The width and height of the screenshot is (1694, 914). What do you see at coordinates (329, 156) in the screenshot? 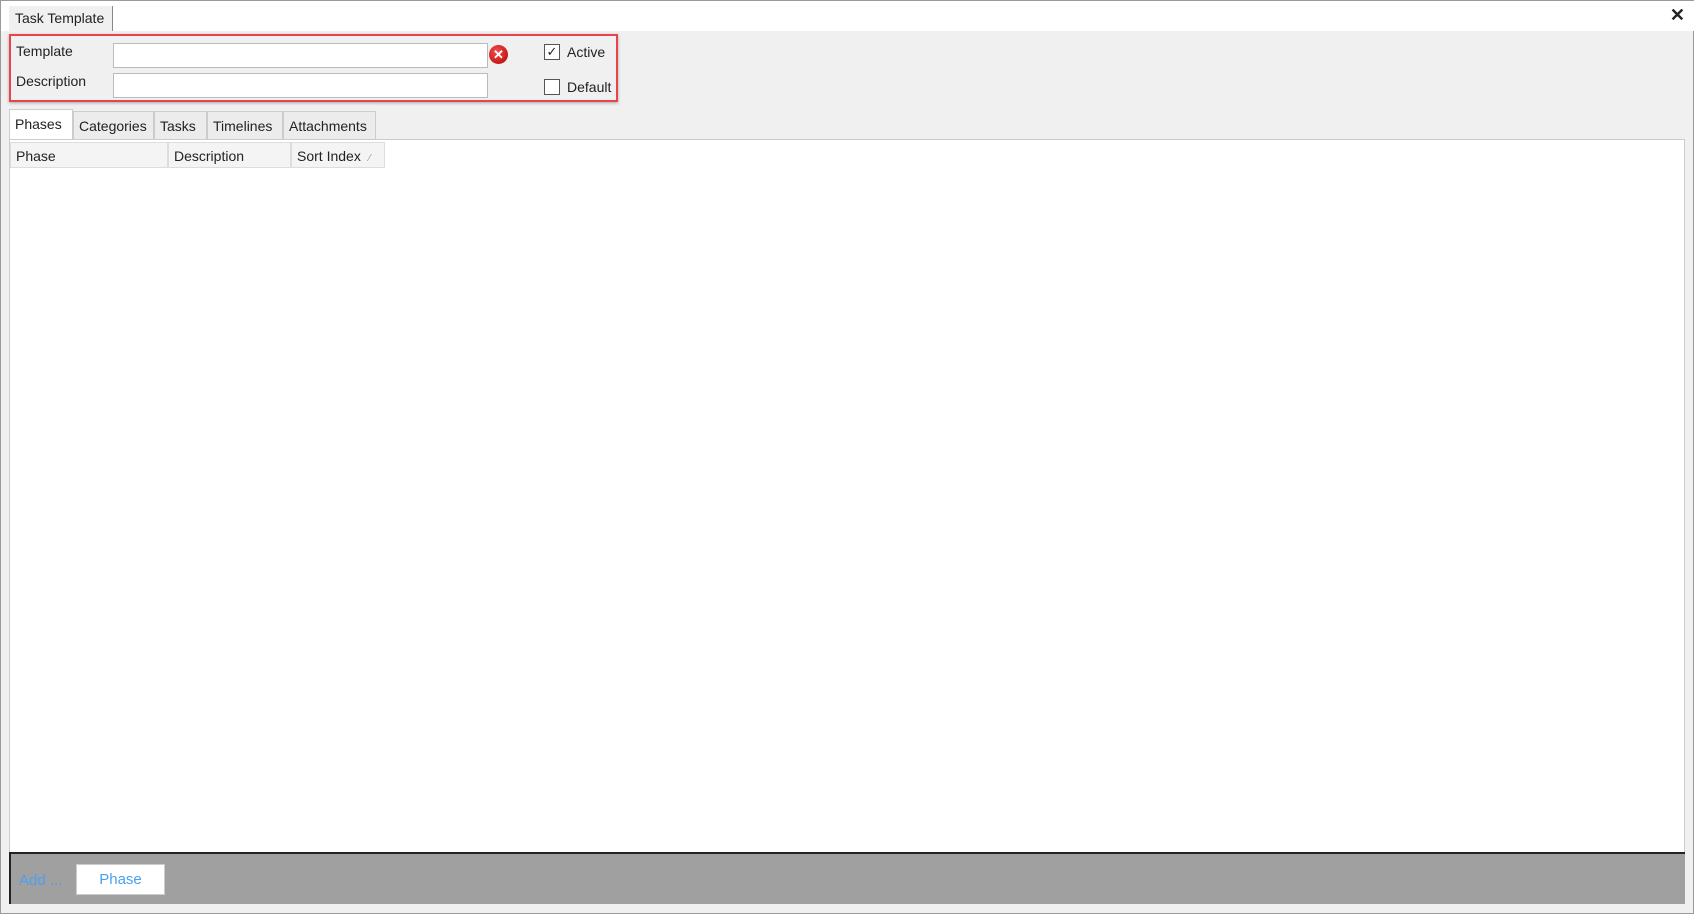
I see `sort-index-label: Sort Index` at bounding box center [329, 156].